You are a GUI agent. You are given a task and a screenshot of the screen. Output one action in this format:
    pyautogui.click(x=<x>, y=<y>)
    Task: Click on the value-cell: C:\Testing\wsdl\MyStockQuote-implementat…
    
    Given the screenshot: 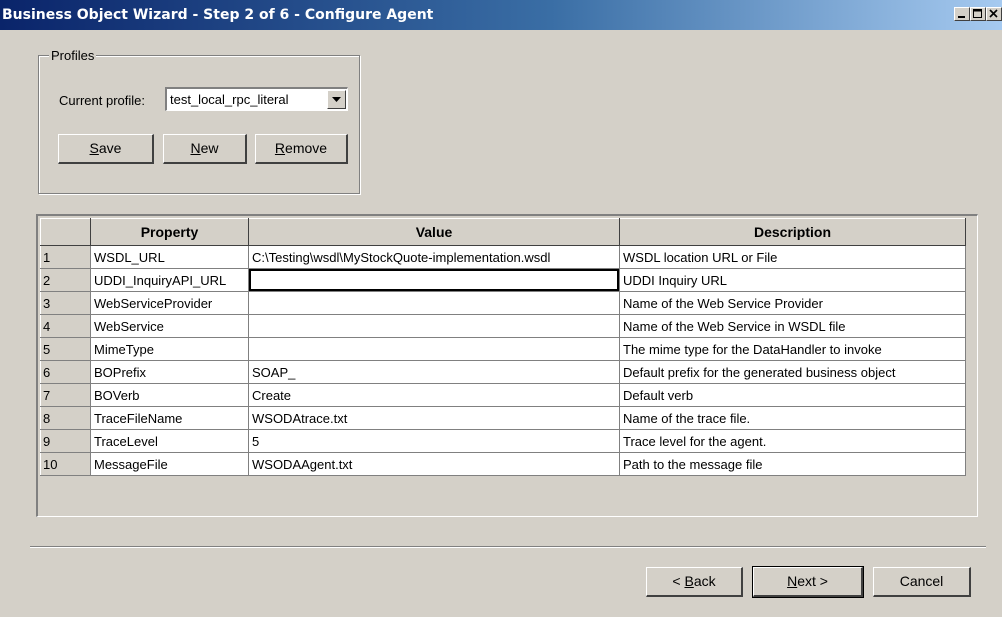 What is the action you would take?
    pyautogui.click(x=434, y=257)
    